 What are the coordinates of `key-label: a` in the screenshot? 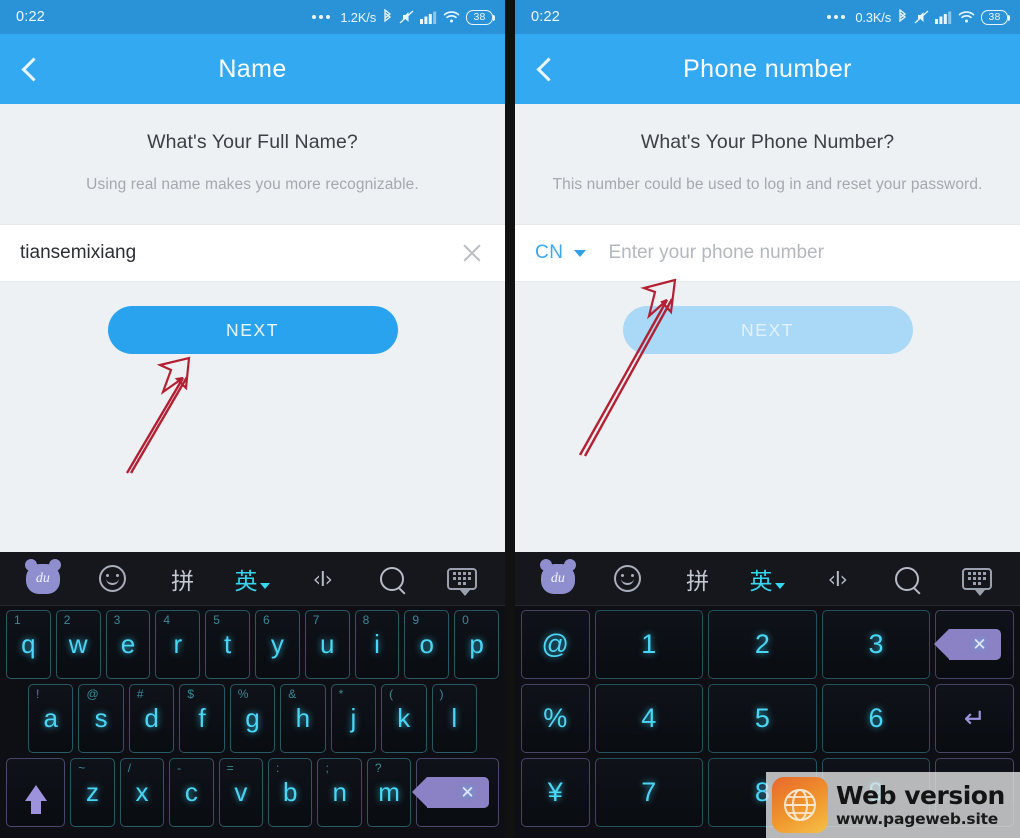 It's located at (50, 718).